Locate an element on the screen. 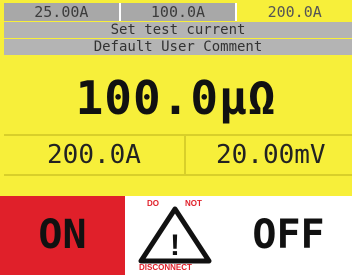 The image size is (352, 275). comment-bar: Default User Comment is located at coordinates (178, 47).